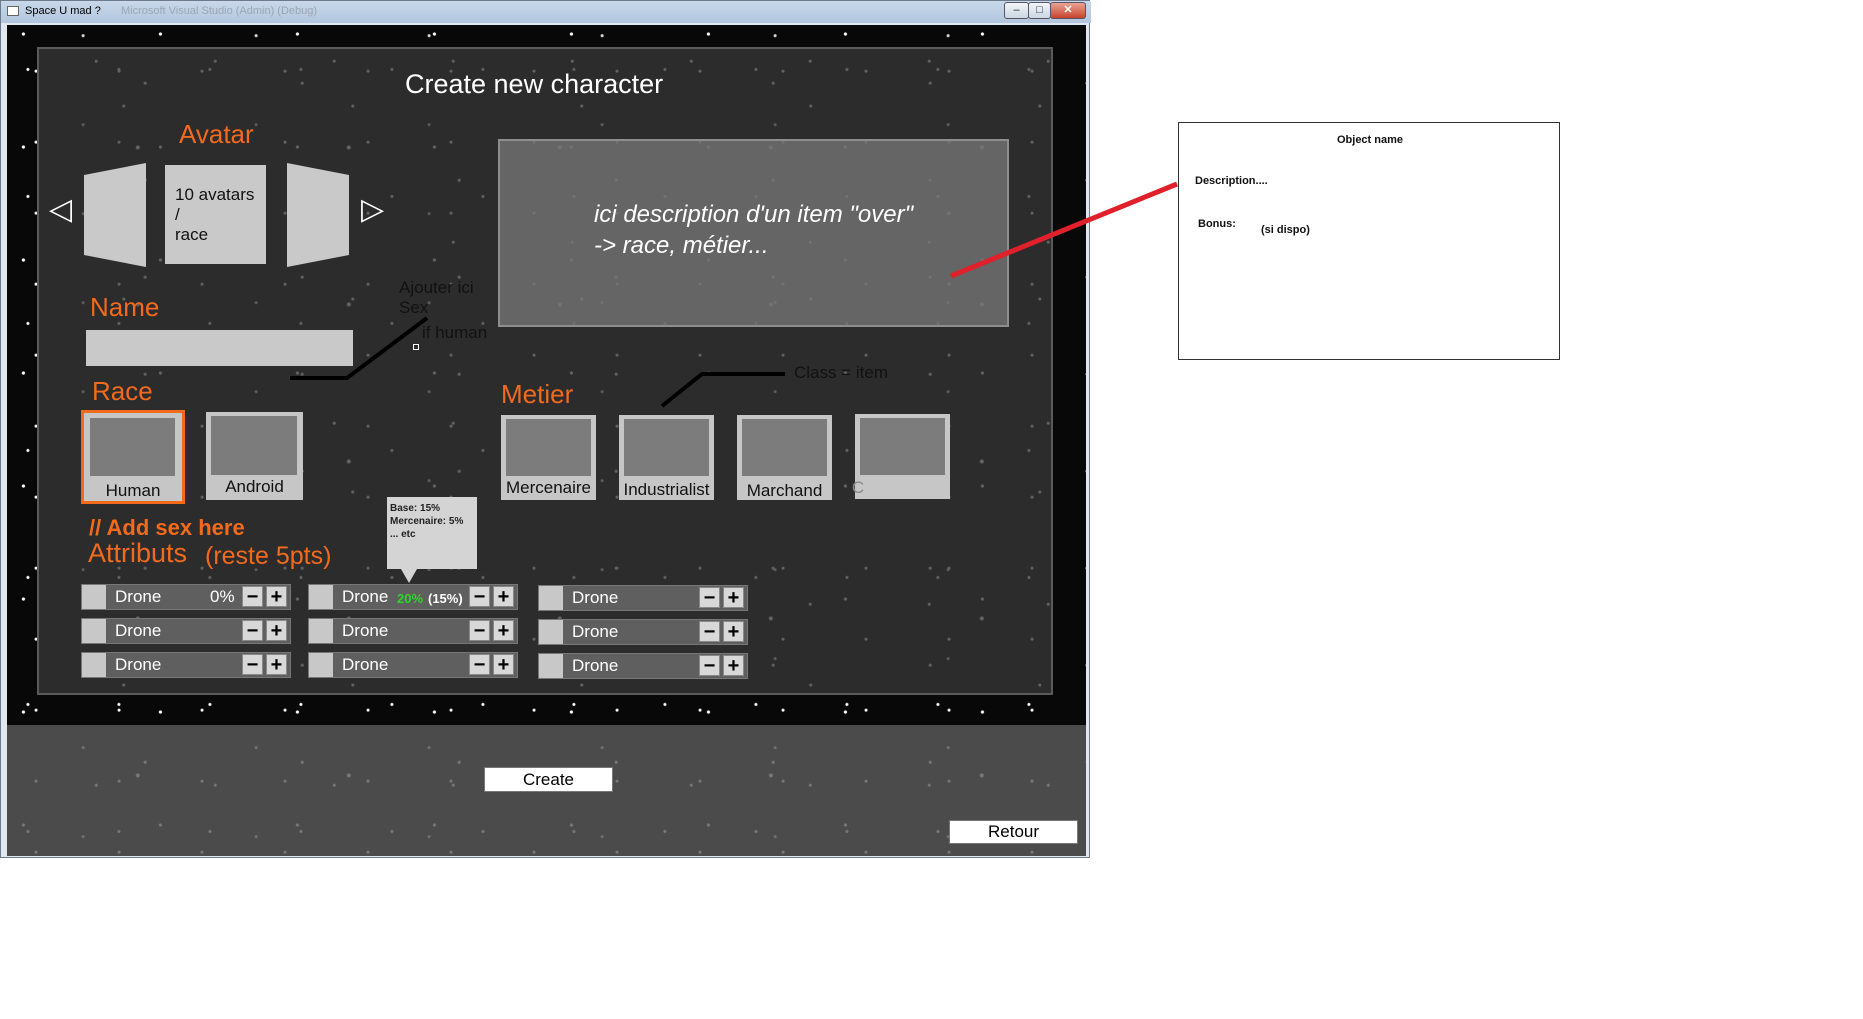 The image size is (1863, 1019). What do you see at coordinates (427, 521) in the screenshot?
I see `tooltip-line-2: Mercenaire: 5%` at bounding box center [427, 521].